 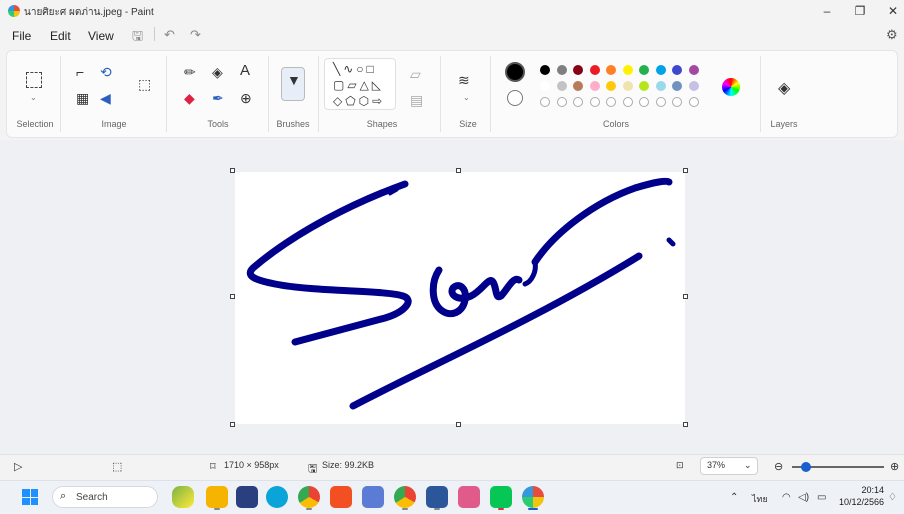 I want to click on color-picker-icon: ✒, so click(x=218, y=98).